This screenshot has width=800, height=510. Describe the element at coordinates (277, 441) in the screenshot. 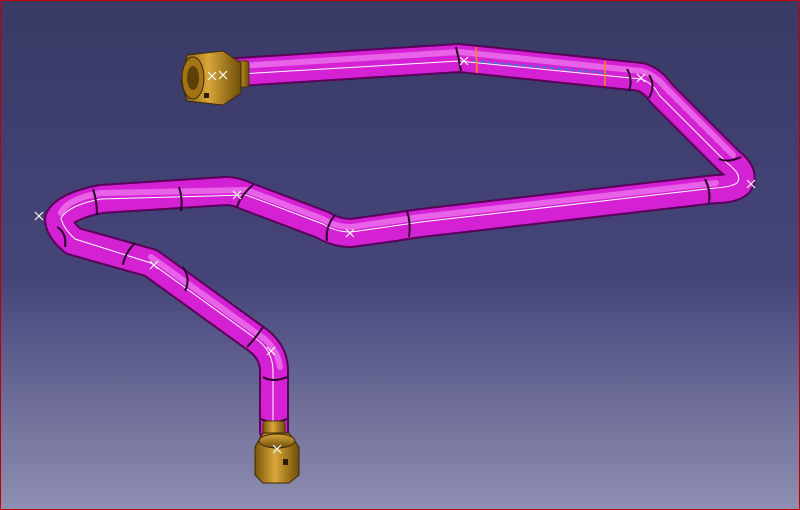

I see `fitting-top` at that location.